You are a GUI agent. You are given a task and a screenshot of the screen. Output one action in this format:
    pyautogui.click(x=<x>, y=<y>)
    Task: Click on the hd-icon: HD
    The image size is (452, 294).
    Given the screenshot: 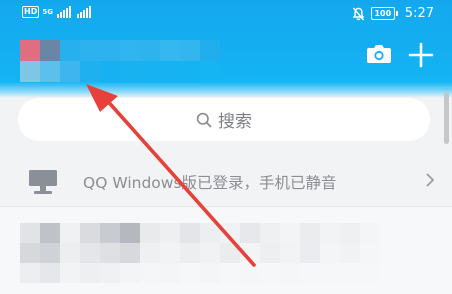 What is the action you would take?
    pyautogui.click(x=31, y=12)
    